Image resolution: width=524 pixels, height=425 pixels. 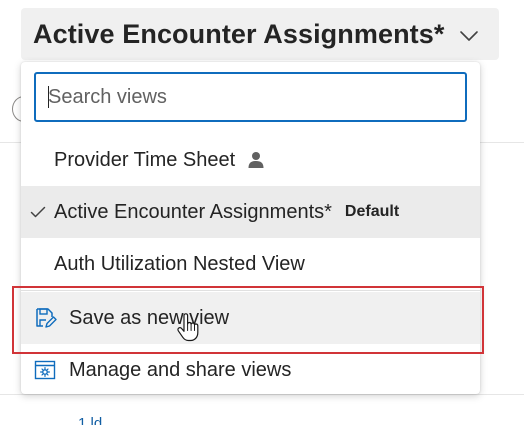 What do you see at coordinates (179, 263) in the screenshot?
I see `view-item-label: Auth Utilization Nested View` at bounding box center [179, 263].